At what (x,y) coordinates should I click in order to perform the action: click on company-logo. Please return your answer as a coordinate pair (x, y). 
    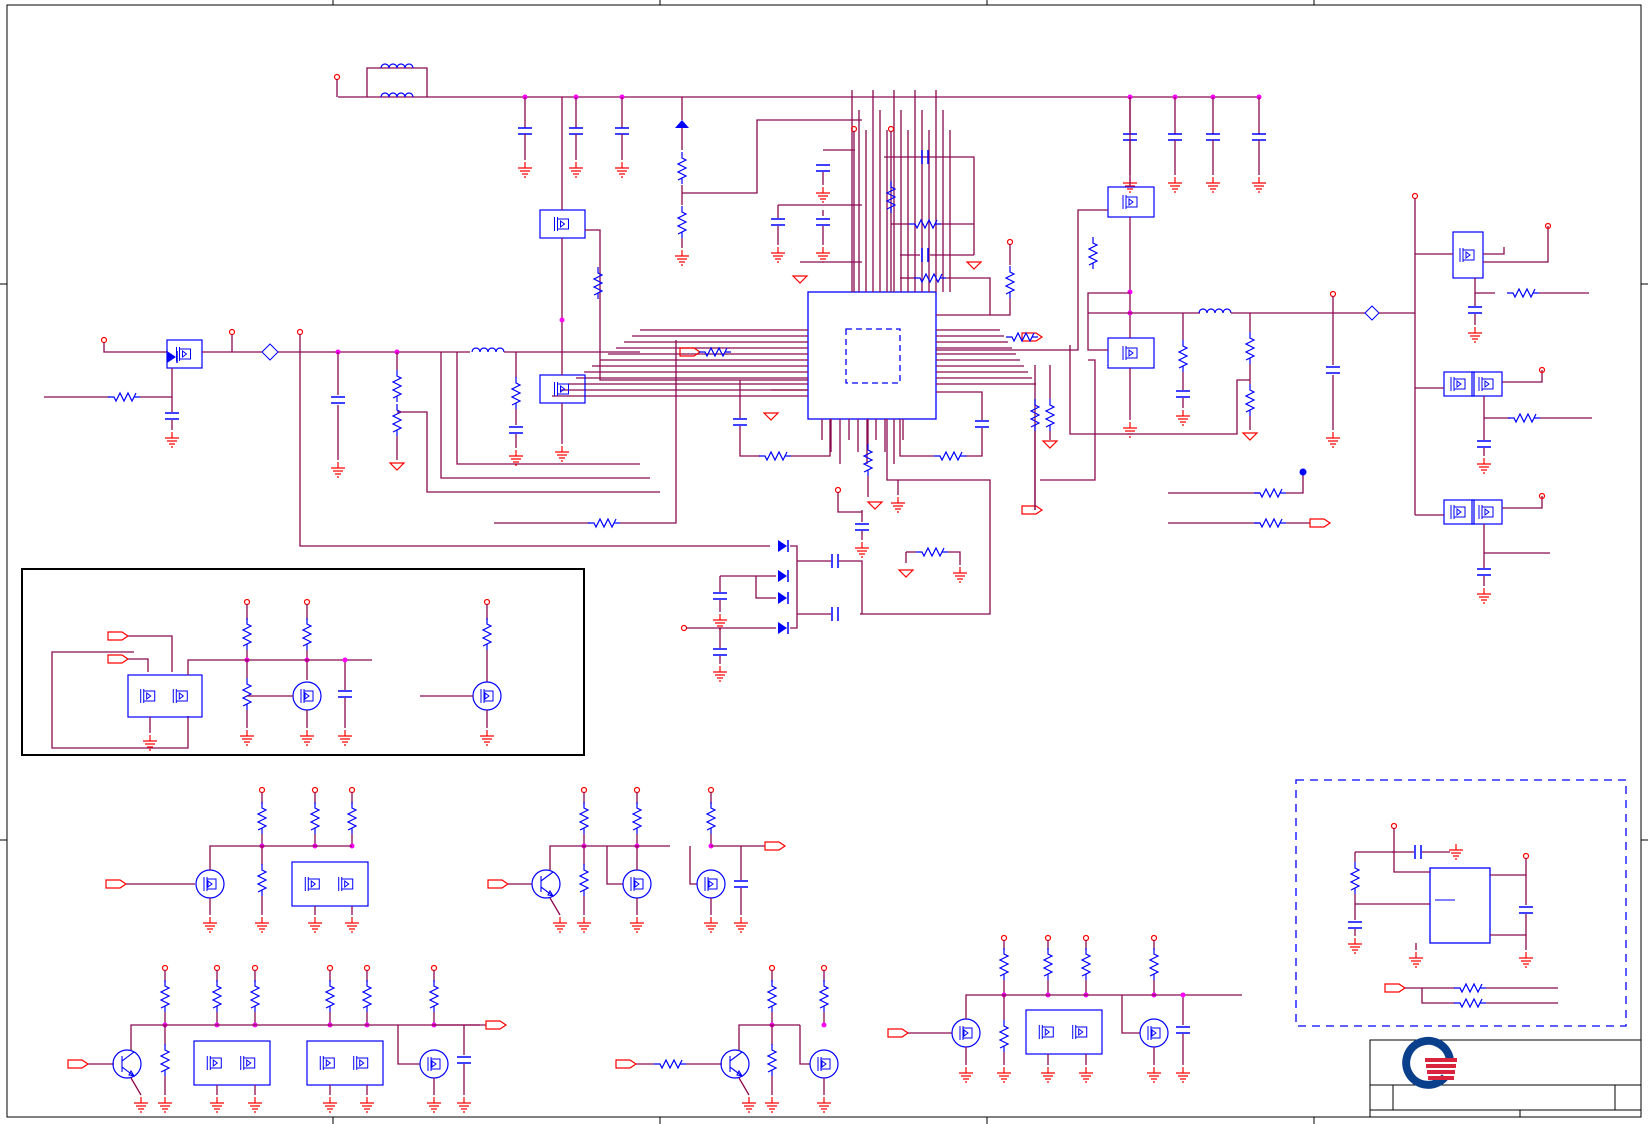
    Looking at the image, I should click on (1429, 1062).